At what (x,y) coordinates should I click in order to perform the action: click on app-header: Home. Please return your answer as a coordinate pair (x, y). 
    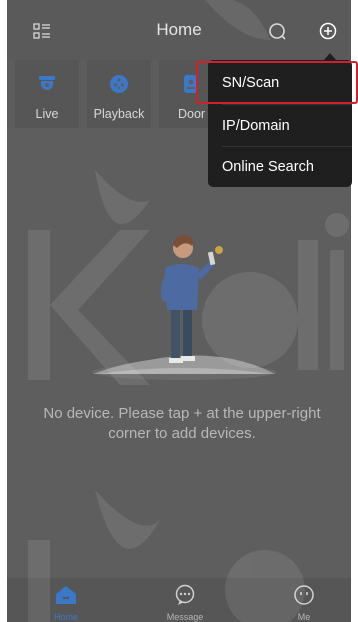
    Looking at the image, I should click on (179, 30).